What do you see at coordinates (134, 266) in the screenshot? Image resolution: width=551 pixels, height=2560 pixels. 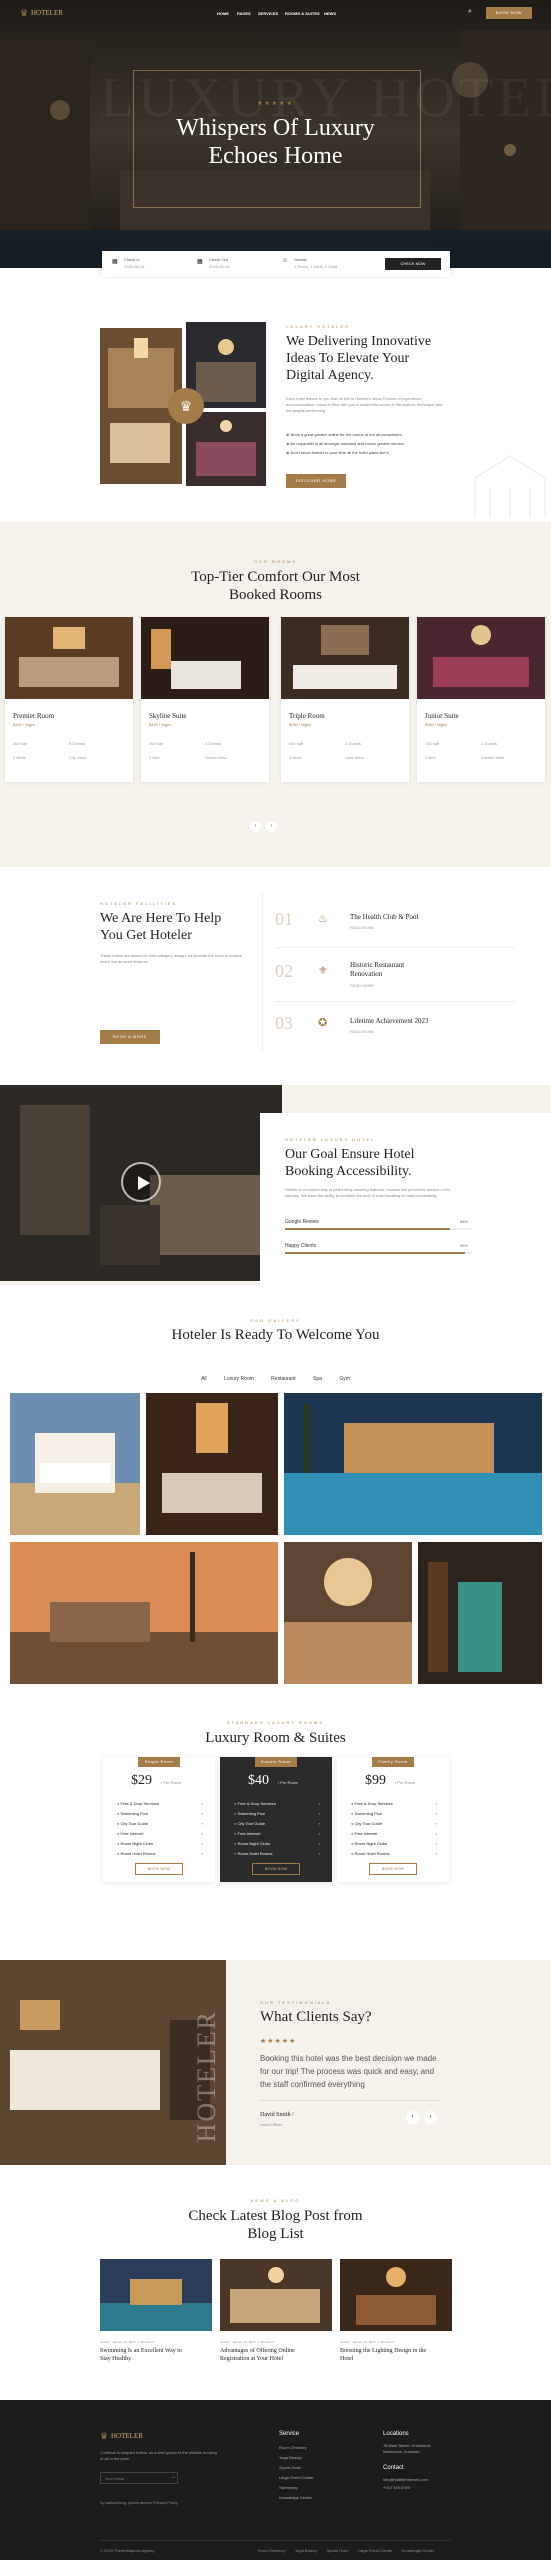 I see `checkin-input: 2025-06-15` at bounding box center [134, 266].